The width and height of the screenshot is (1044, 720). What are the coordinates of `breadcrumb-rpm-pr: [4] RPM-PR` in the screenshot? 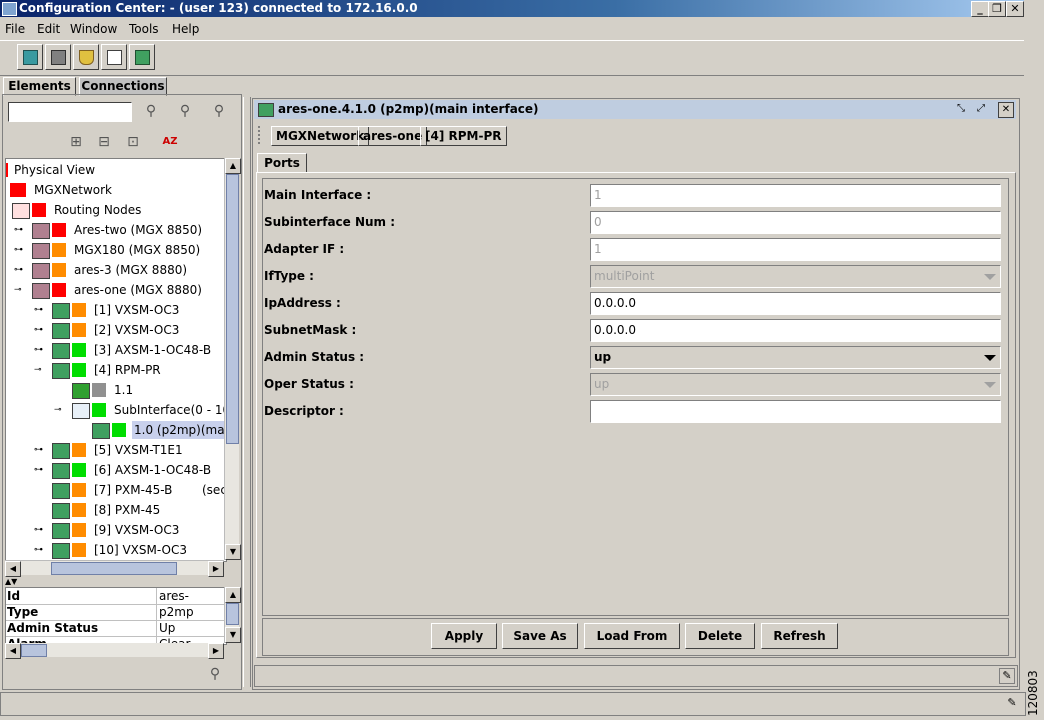 It's located at (463, 136).